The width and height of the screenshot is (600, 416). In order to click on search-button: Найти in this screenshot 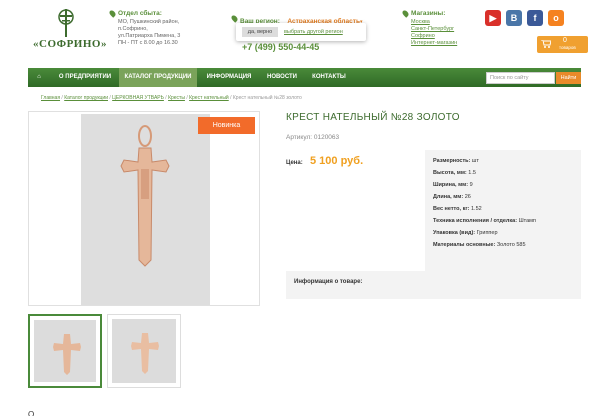, I will do `click(568, 78)`.